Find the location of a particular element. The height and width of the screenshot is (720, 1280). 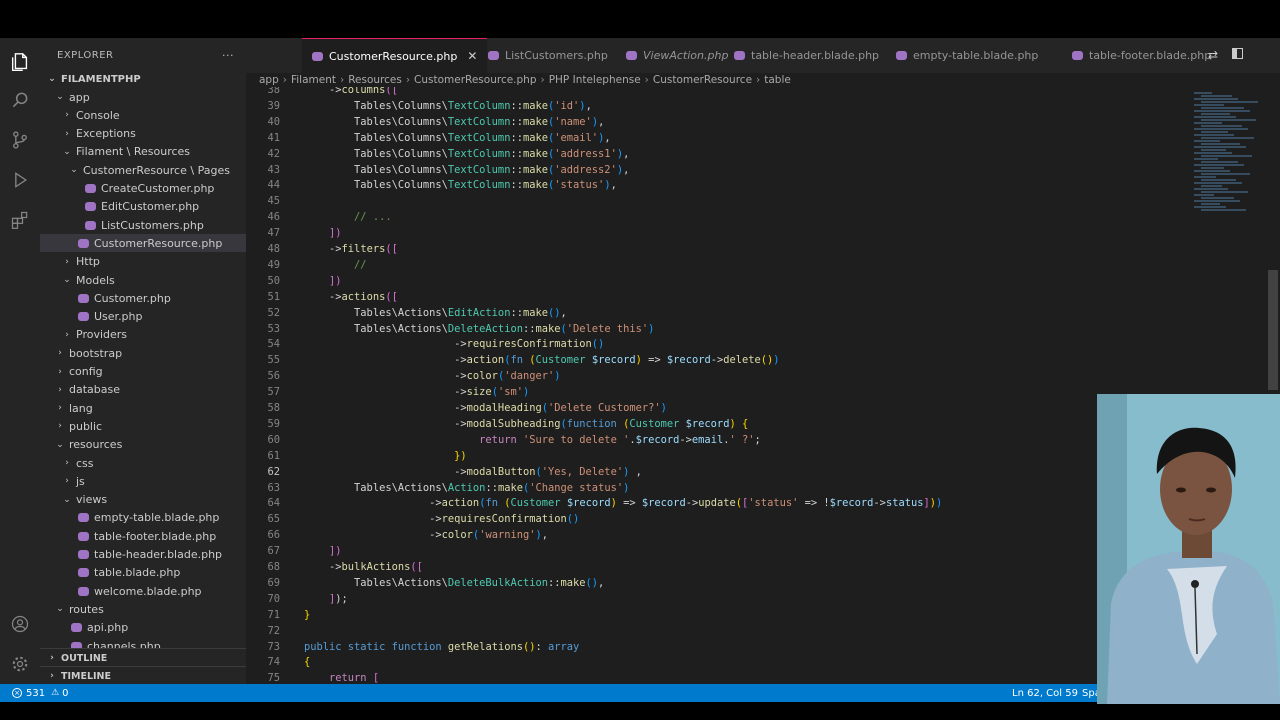

tree-folder: ⌄ CustomerResource \ Pages is located at coordinates (143, 170).